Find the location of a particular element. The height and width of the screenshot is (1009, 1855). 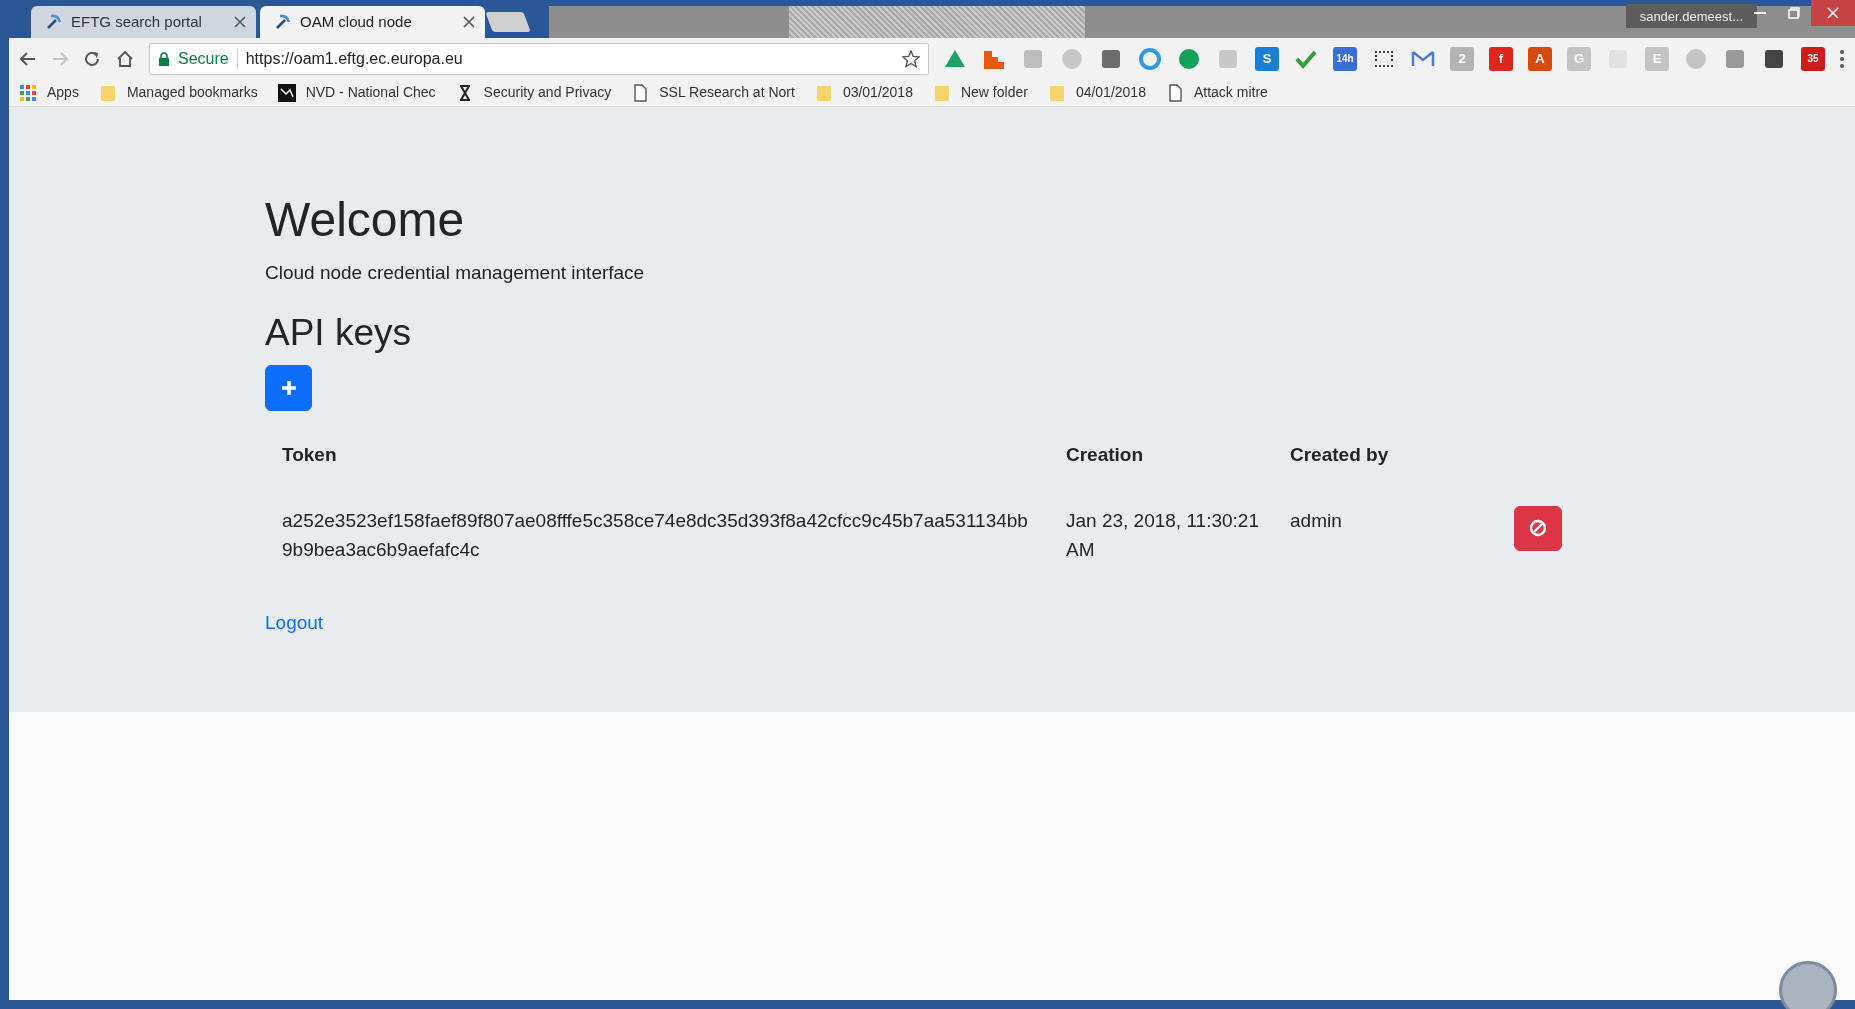

home-icon is located at coordinates (125, 58).